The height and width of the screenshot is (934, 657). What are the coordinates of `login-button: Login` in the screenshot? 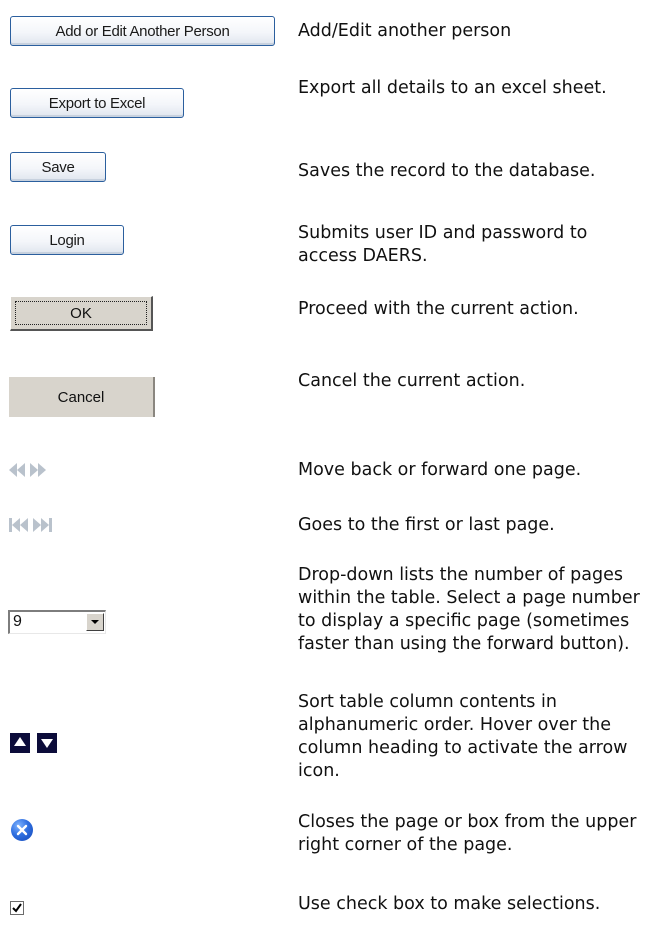 It's located at (67, 240).